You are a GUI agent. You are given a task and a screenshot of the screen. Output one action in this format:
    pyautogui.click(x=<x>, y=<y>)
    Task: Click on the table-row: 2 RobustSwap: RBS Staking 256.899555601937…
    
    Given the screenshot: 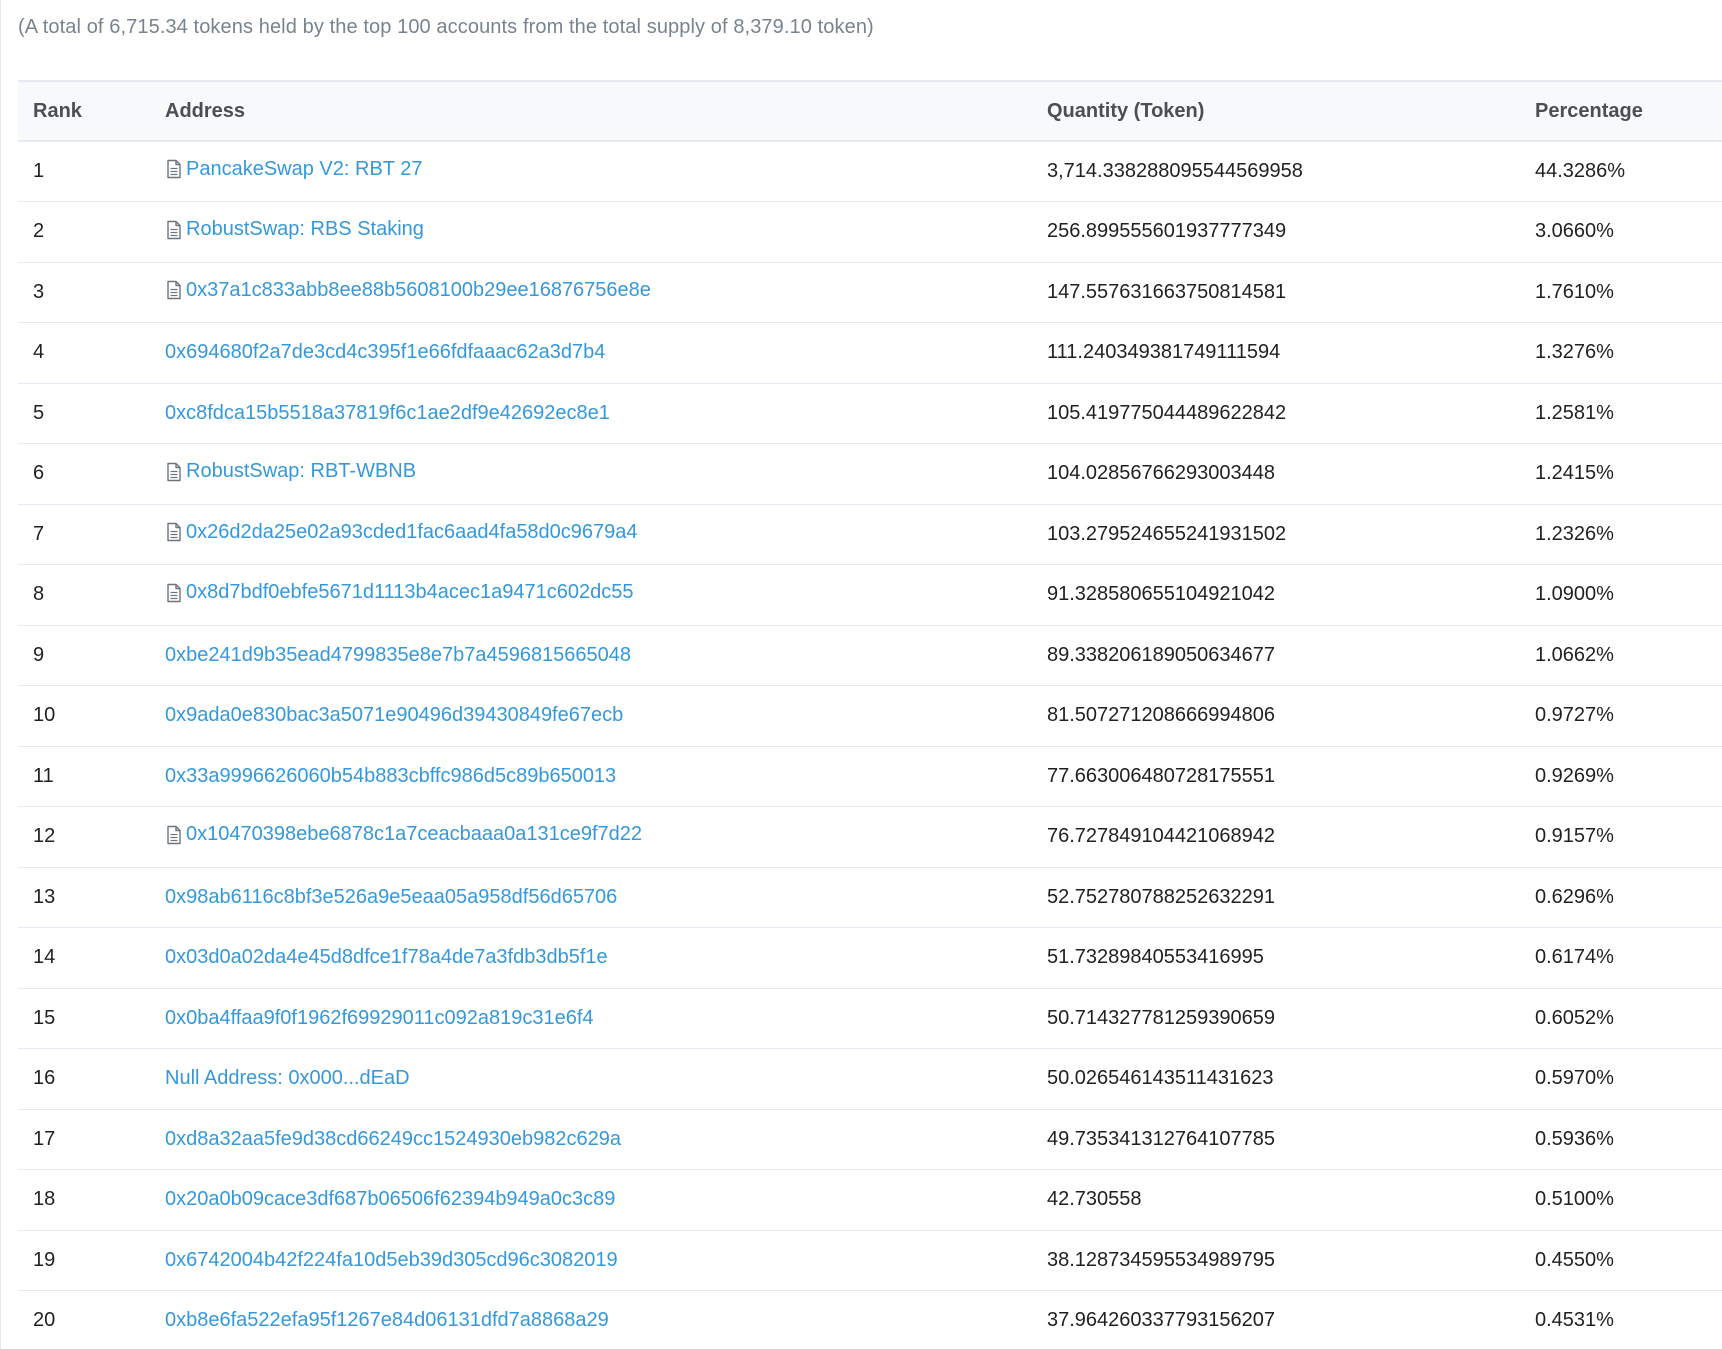 What is the action you would take?
    pyautogui.click(x=870, y=232)
    